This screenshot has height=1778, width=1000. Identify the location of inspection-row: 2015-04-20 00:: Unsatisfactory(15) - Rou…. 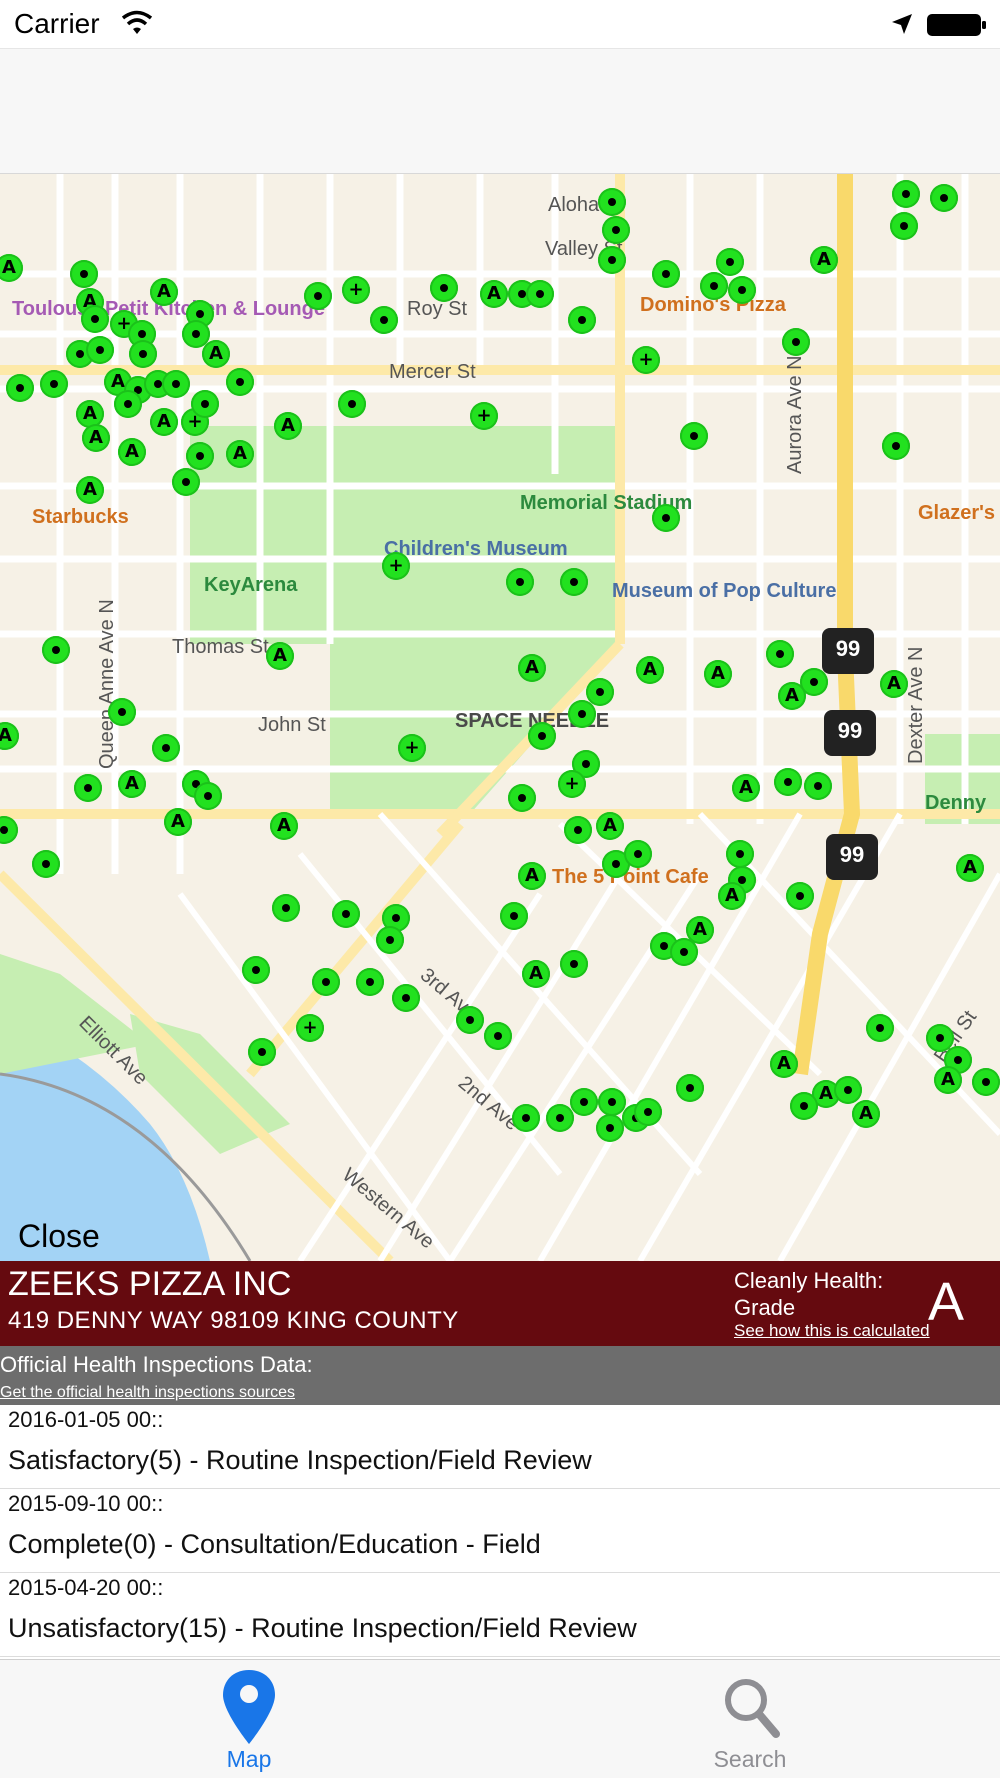
(500, 1615).